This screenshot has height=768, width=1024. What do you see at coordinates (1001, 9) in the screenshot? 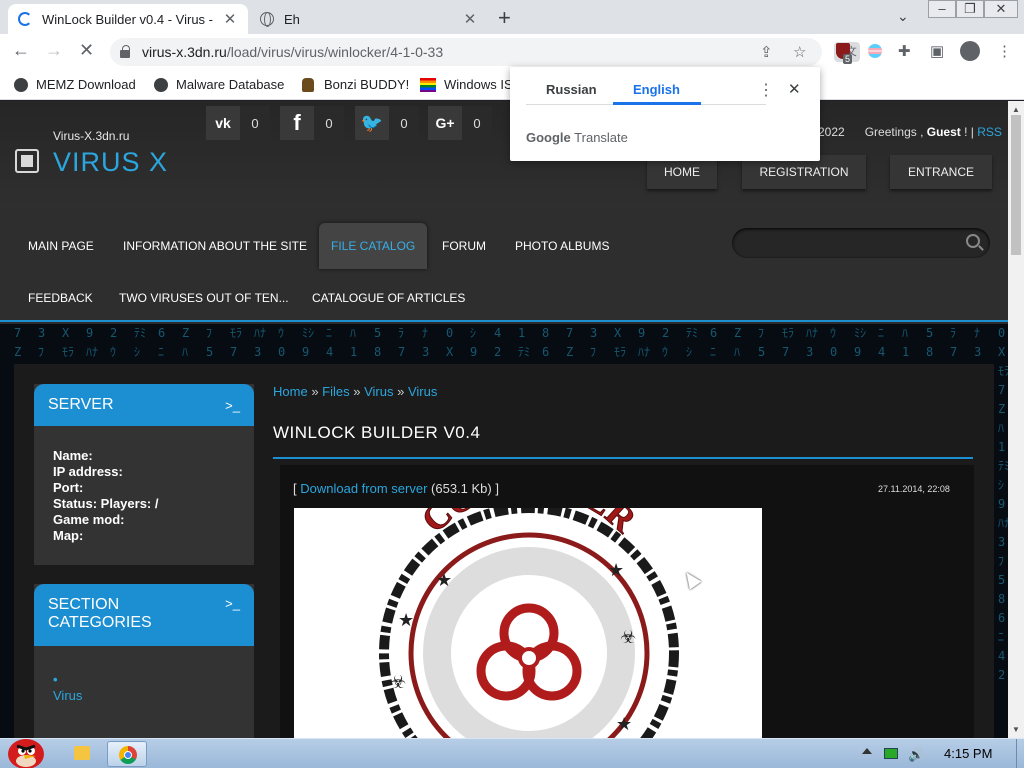
I see `close-window-button: ✕` at bounding box center [1001, 9].